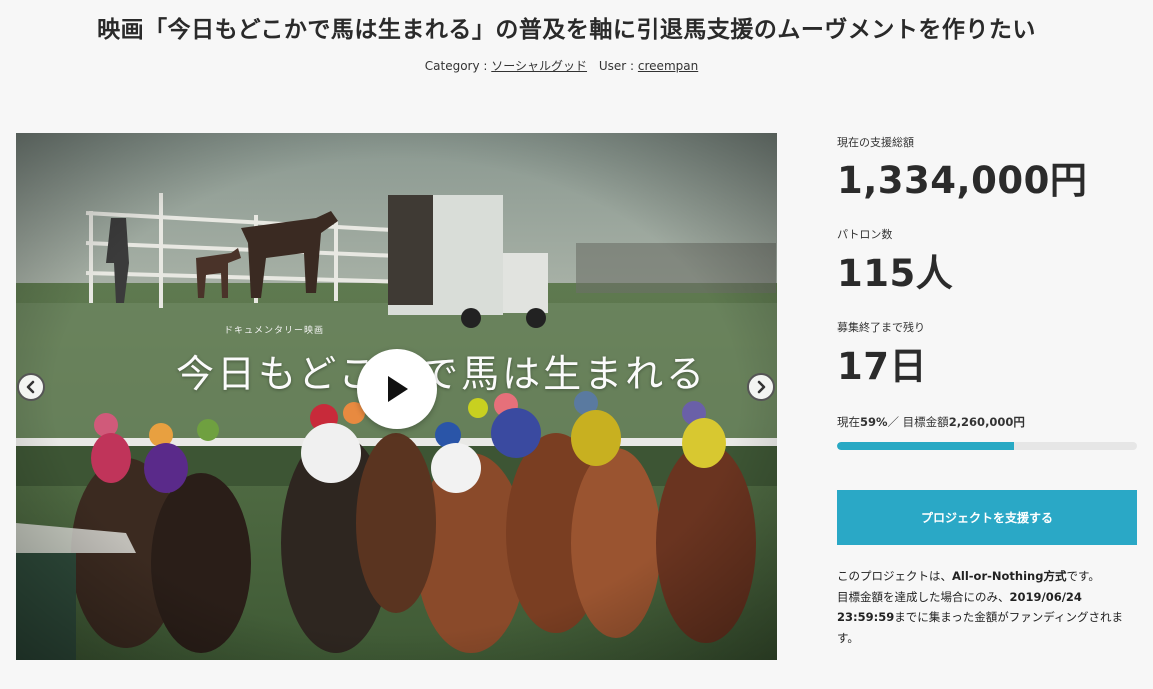  What do you see at coordinates (875, 142) in the screenshot?
I see `total-label: 現在の支援総額` at bounding box center [875, 142].